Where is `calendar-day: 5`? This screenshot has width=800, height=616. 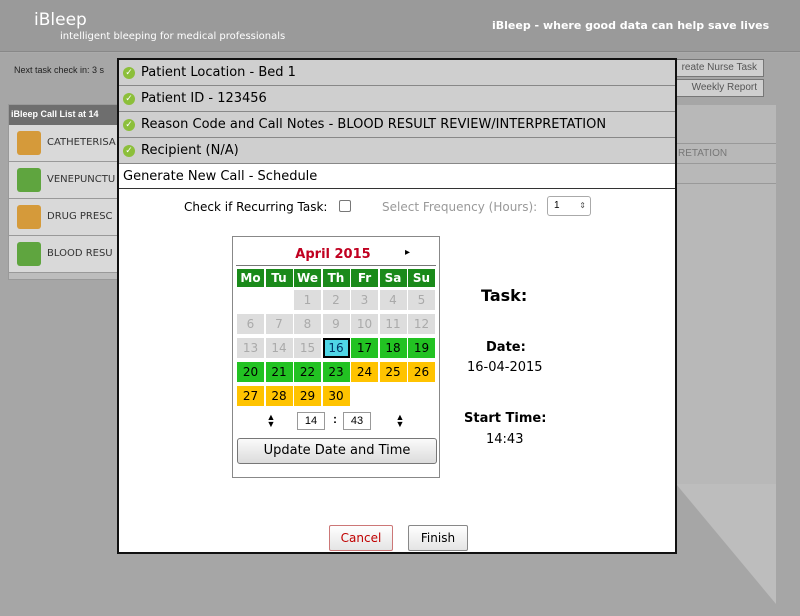
calendar-day: 5 is located at coordinates (421, 300).